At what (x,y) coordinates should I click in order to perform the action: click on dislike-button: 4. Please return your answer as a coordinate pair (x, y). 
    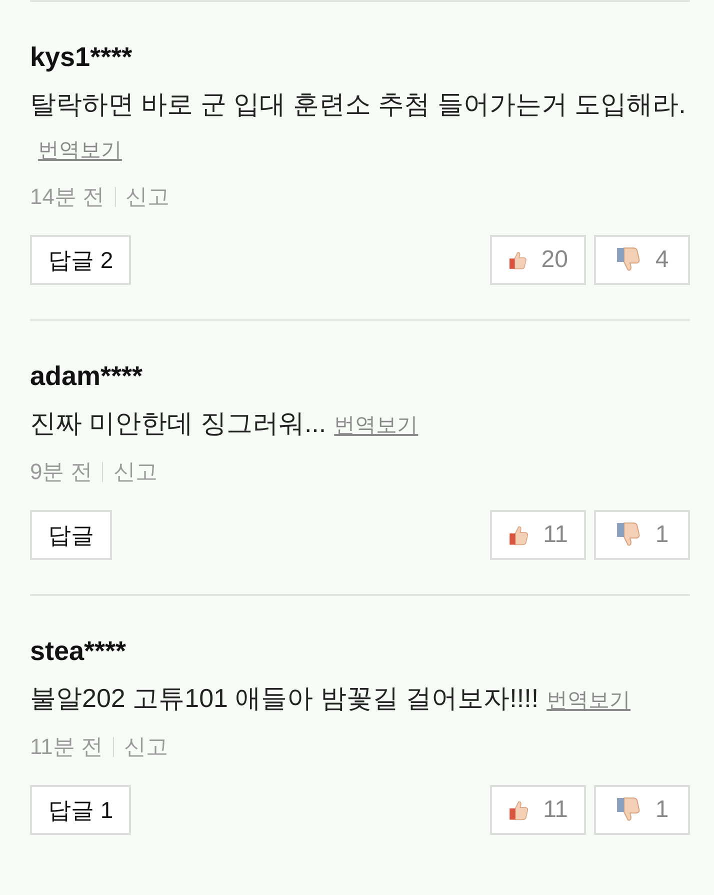
    Looking at the image, I should click on (642, 260).